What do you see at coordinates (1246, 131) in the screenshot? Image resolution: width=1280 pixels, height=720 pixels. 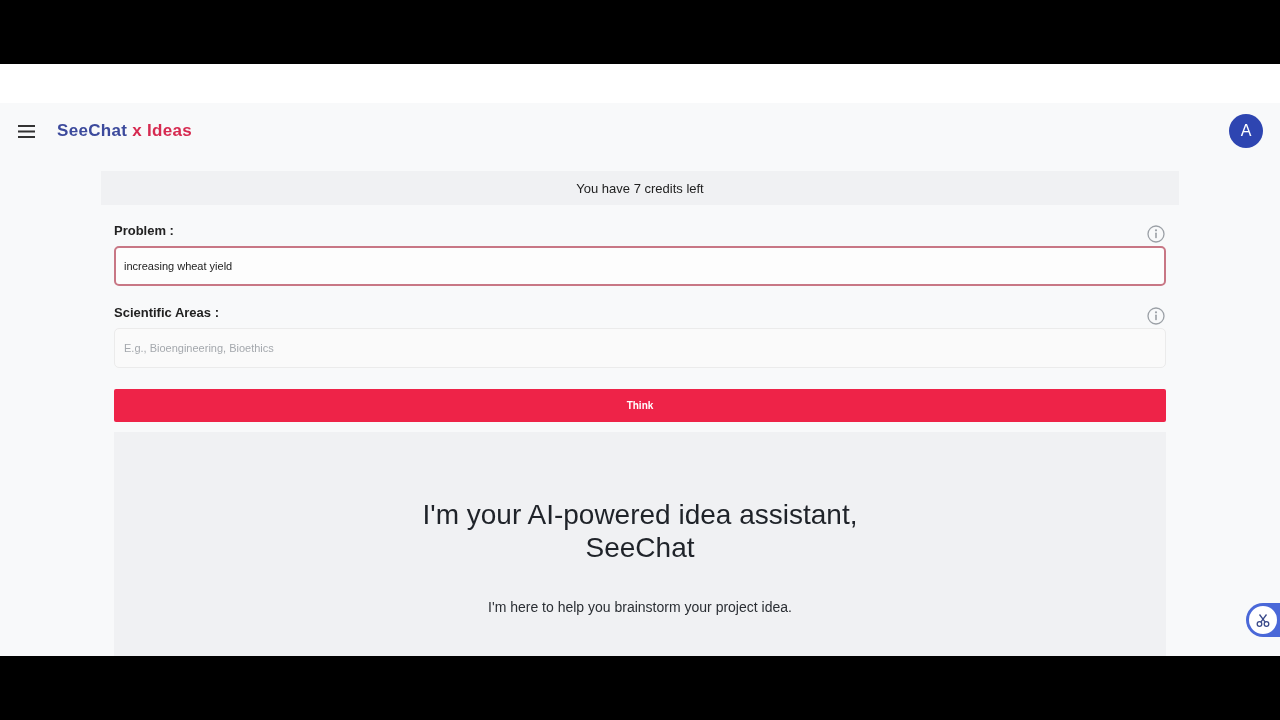 I see `user-avatar: A` at bounding box center [1246, 131].